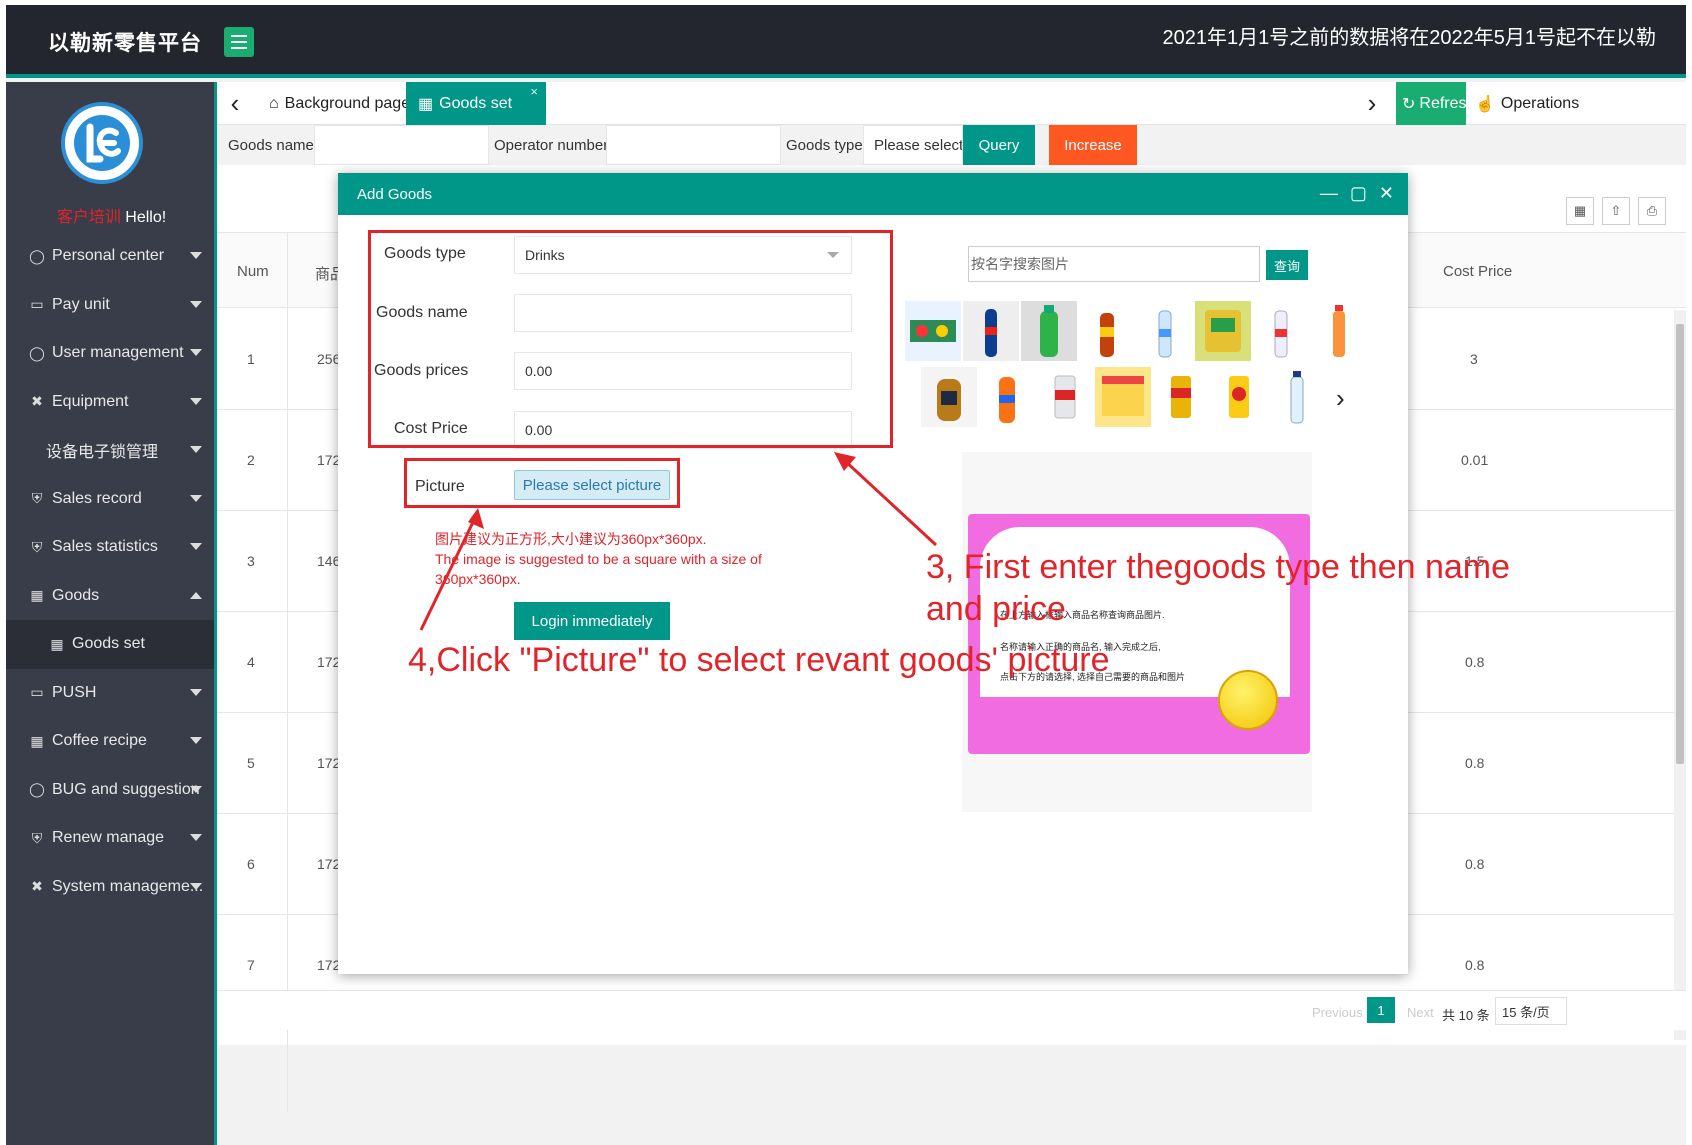 The height and width of the screenshot is (1145, 1692). Describe the element at coordinates (110, 838) in the screenshot. I see `sidebar-item-renew-manage: ⛨ Renew manage` at that location.